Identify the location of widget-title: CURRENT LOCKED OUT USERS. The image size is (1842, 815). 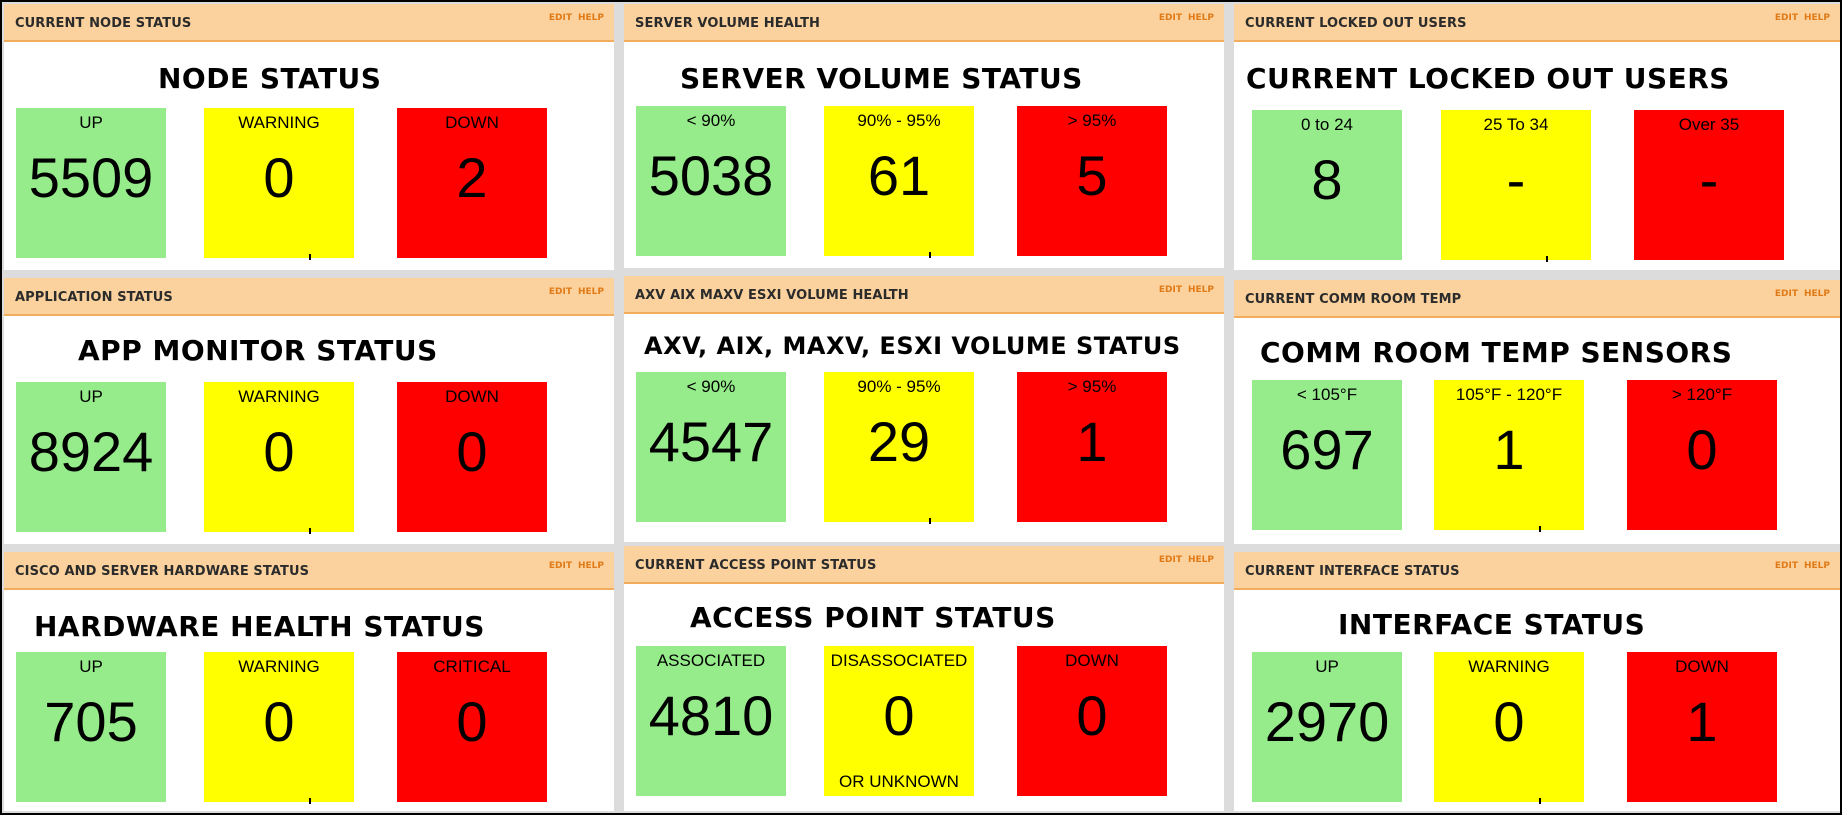
(1488, 78).